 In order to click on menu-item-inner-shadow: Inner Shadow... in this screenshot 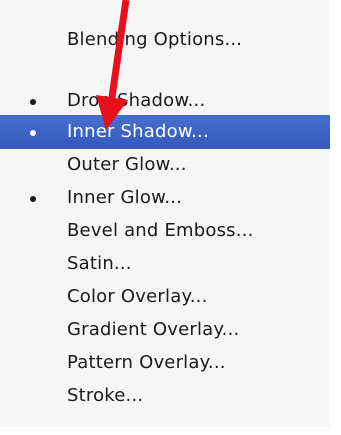, I will do `click(165, 132)`.